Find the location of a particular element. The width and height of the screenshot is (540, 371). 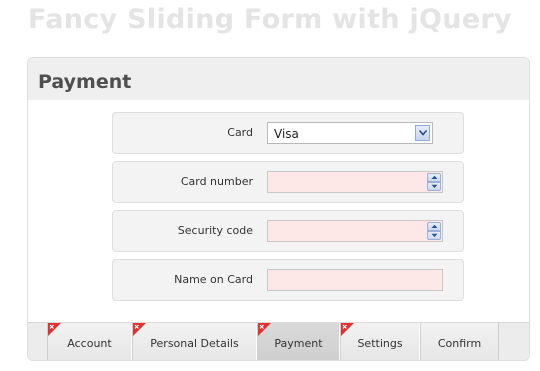

tab-settings: Settings is located at coordinates (380, 341).